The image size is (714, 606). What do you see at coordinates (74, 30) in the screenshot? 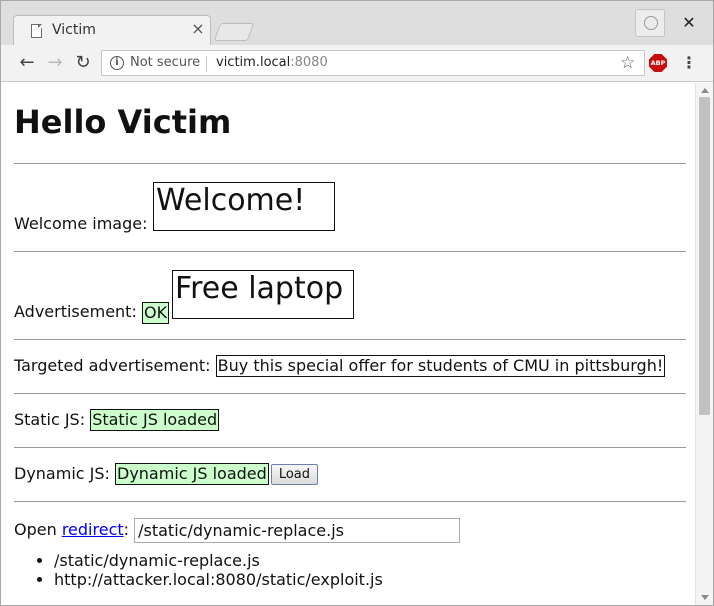
I see `tab-title: Victim` at bounding box center [74, 30].